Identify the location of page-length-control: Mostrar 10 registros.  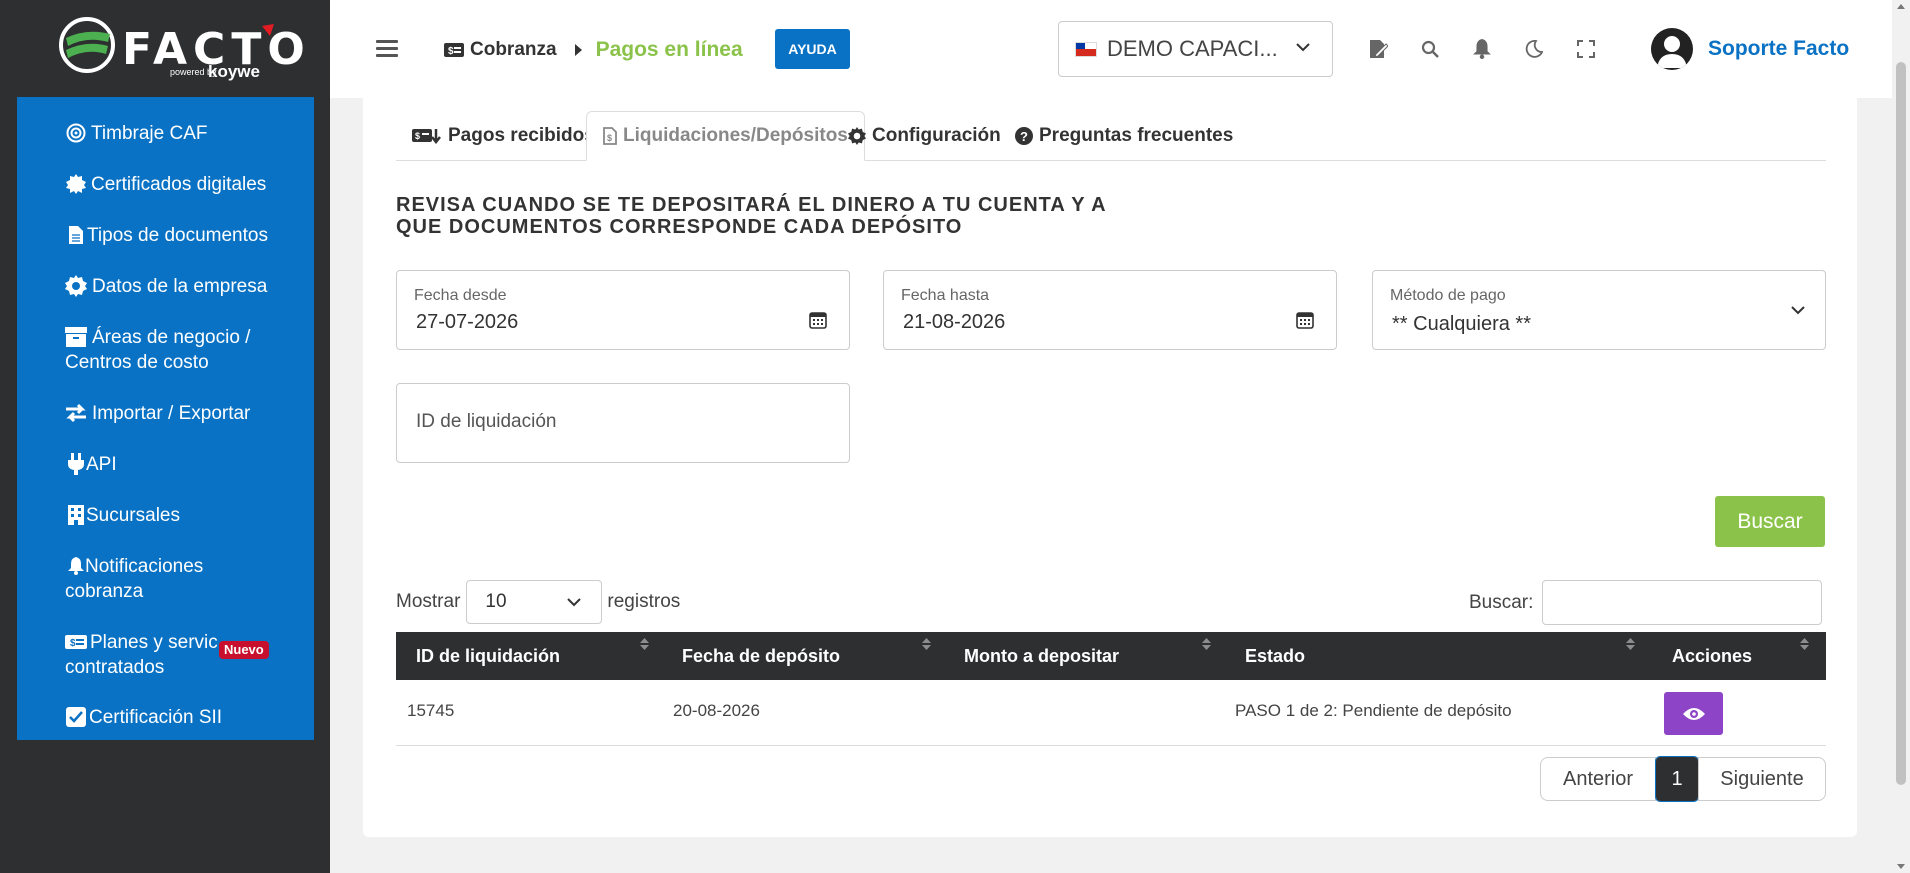
(538, 602).